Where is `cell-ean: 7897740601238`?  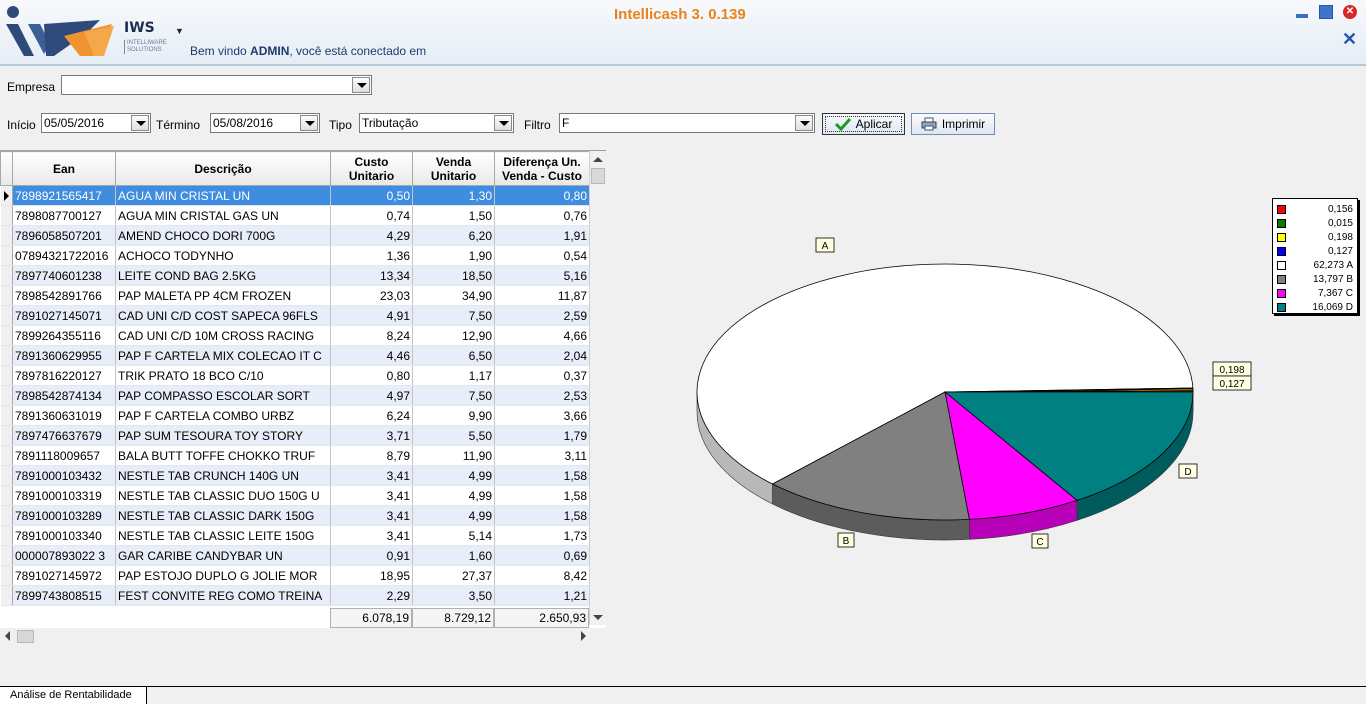
cell-ean: 7897740601238 is located at coordinates (64, 275).